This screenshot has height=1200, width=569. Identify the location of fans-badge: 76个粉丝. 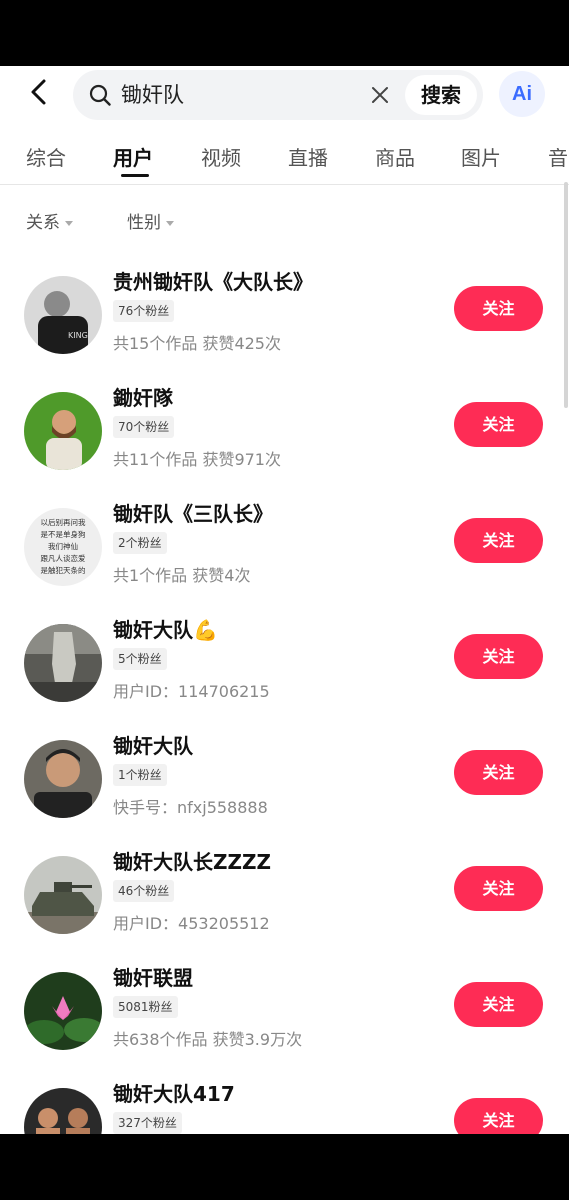
(144, 311).